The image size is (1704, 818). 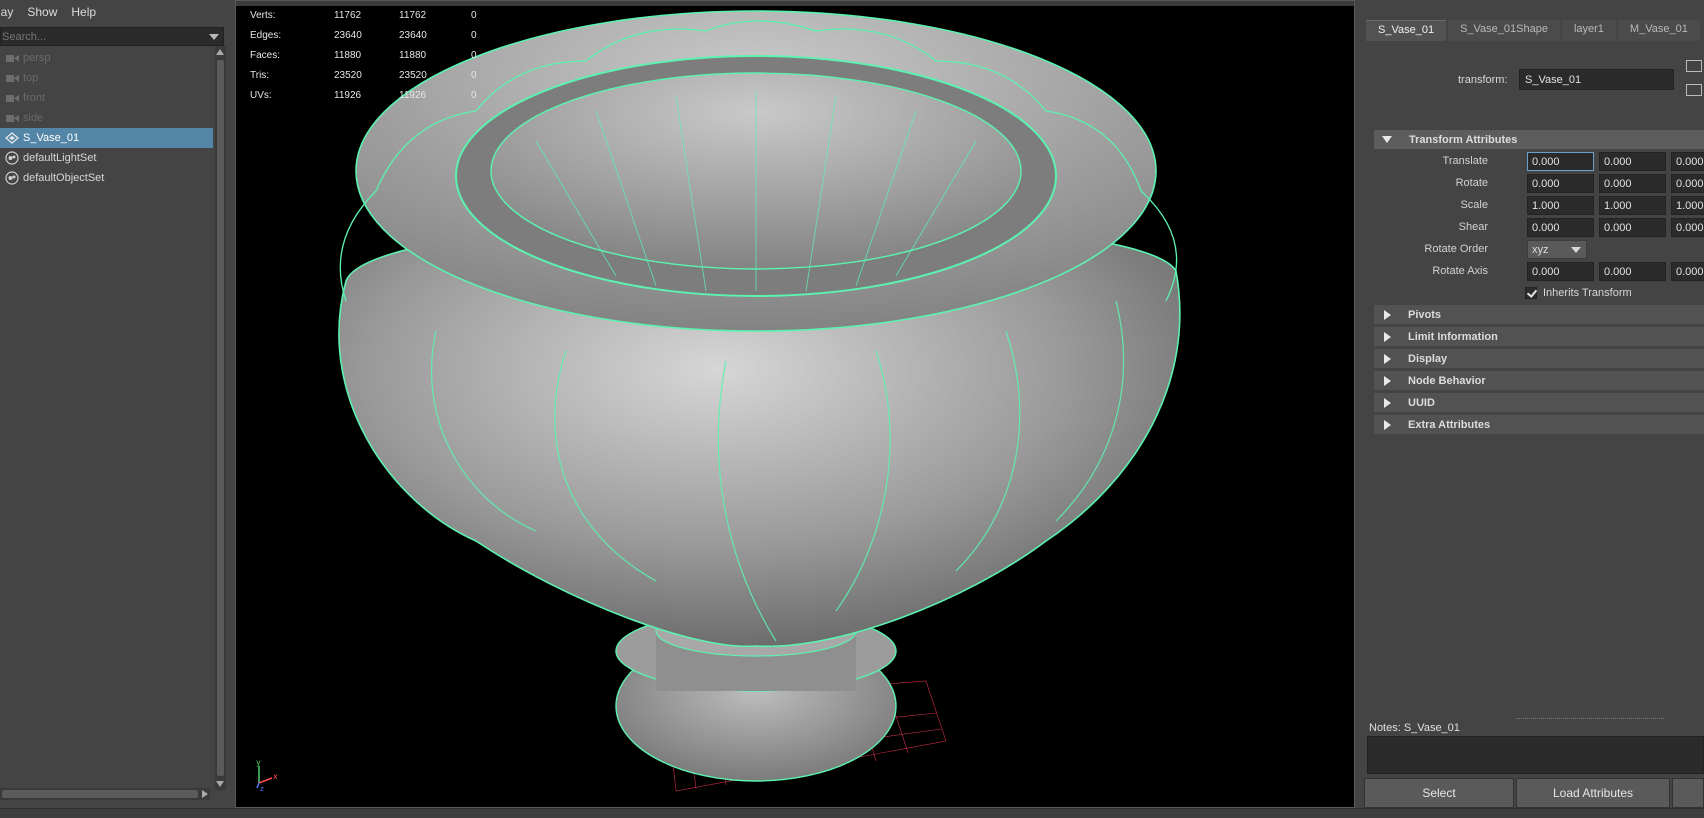 What do you see at coordinates (1406, 30) in the screenshot?
I see `tab-s-vase-01: S_Vase_01` at bounding box center [1406, 30].